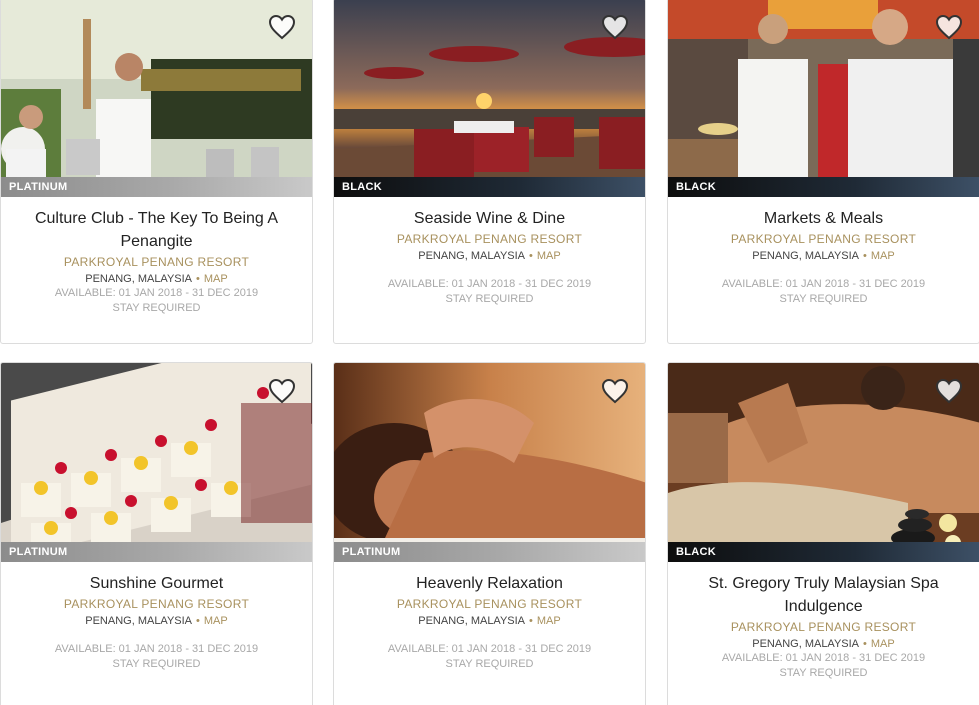 The height and width of the screenshot is (705, 979). What do you see at coordinates (489, 218) in the screenshot?
I see `experience-title: Seaside Wine & Dine` at bounding box center [489, 218].